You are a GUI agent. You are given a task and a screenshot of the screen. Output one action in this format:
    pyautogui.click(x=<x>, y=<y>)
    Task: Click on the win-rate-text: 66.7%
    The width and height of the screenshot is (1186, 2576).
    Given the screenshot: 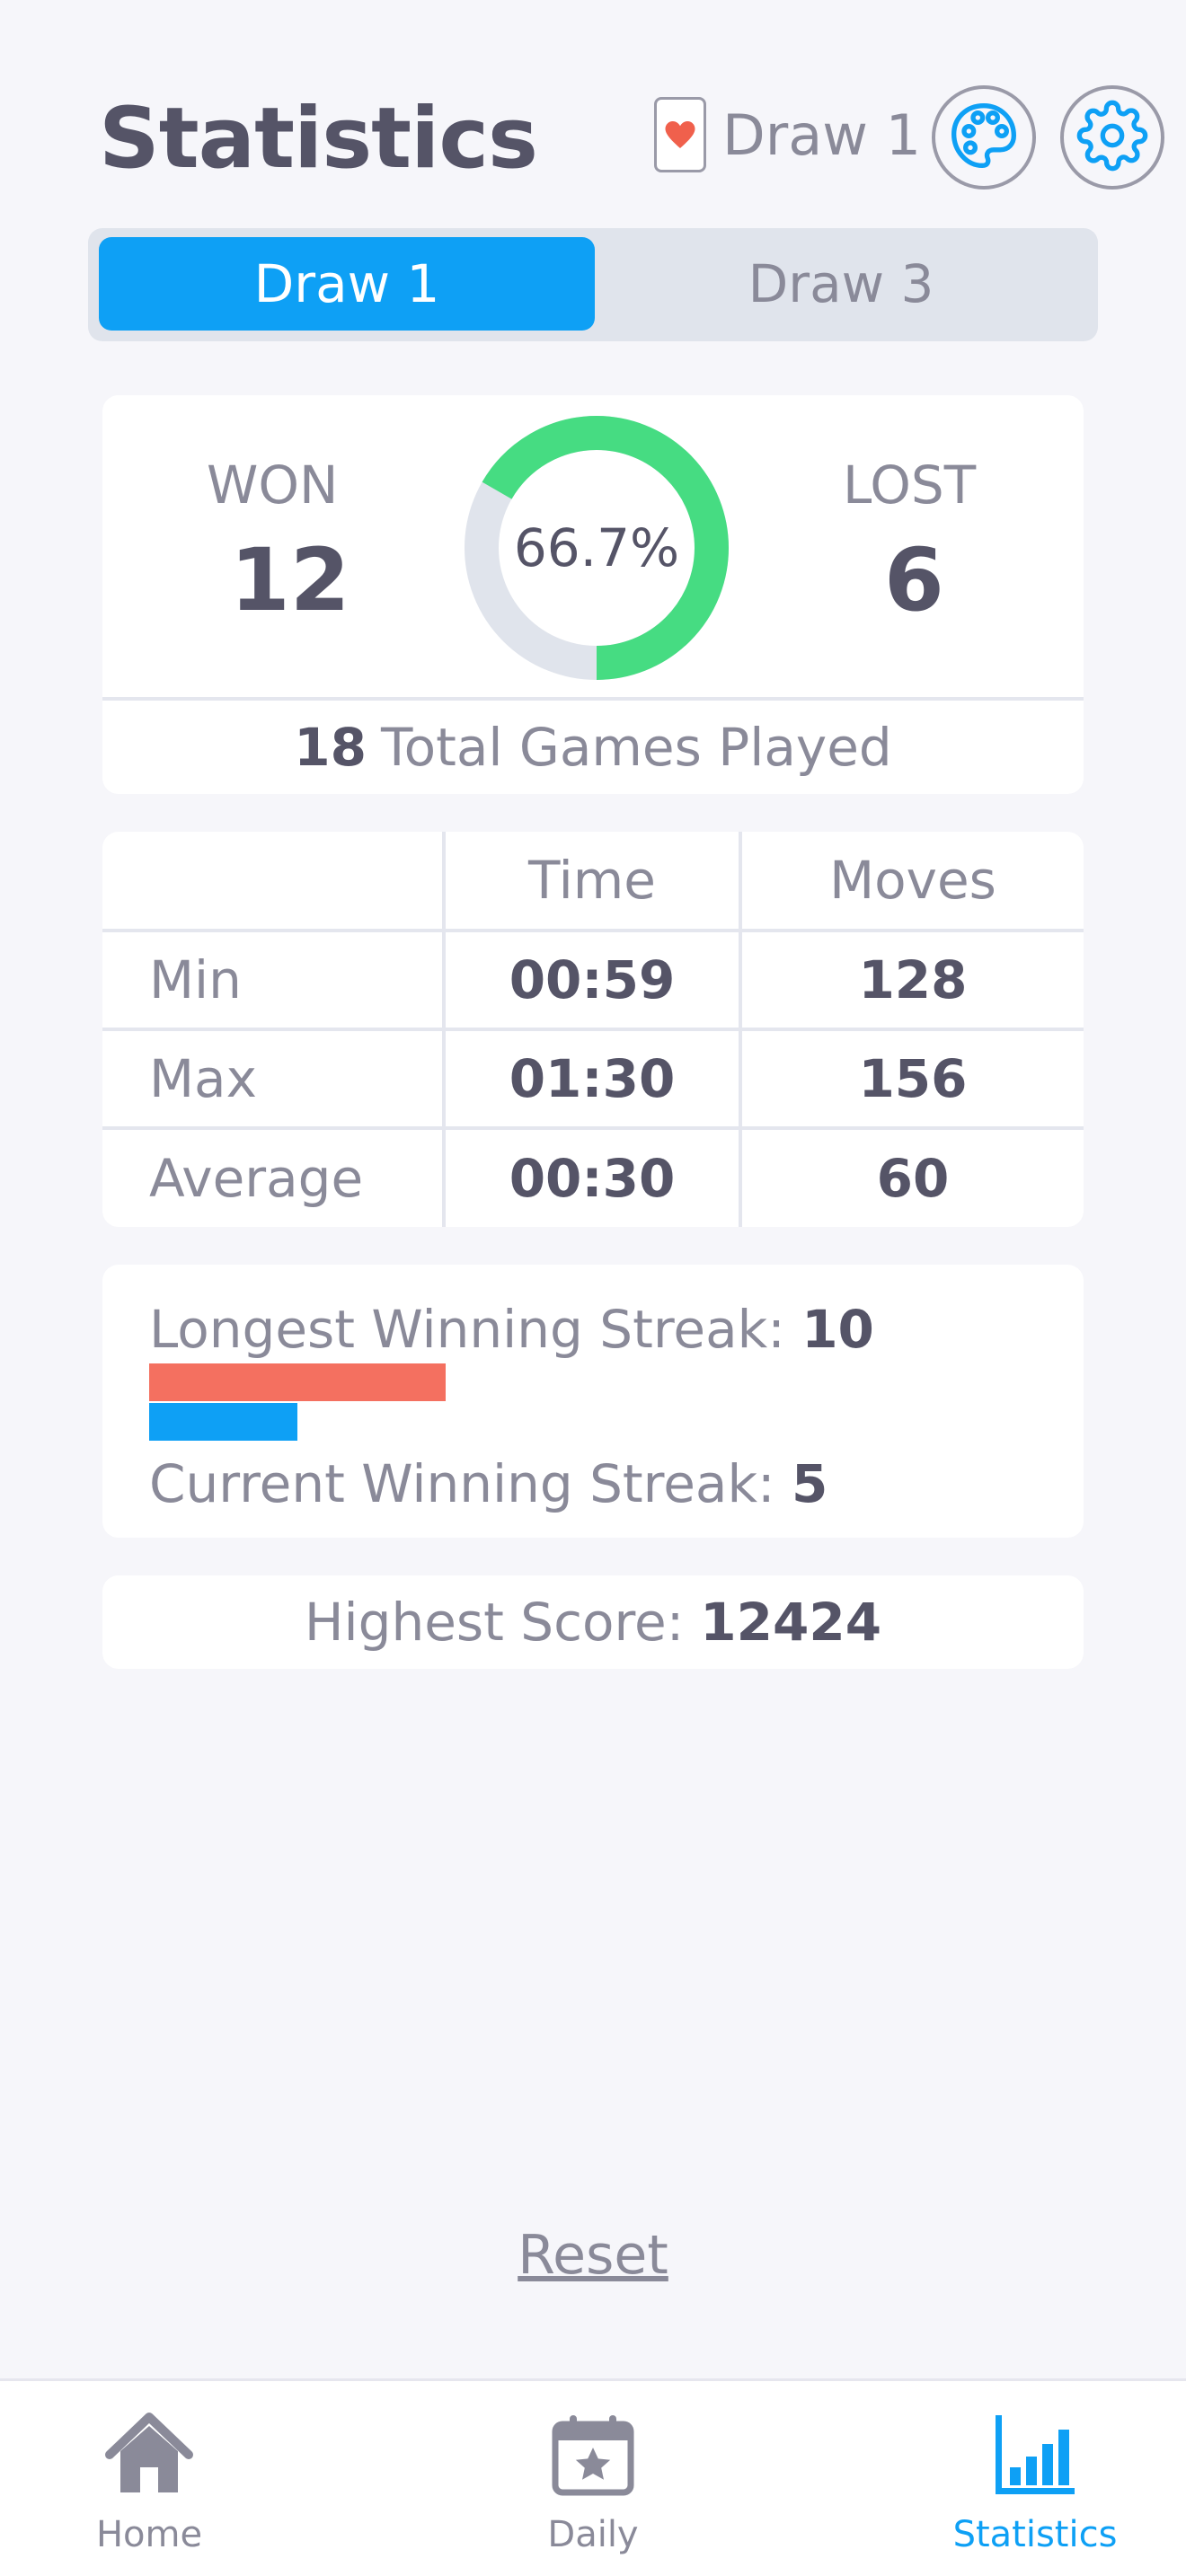 What is the action you would take?
    pyautogui.click(x=596, y=547)
    